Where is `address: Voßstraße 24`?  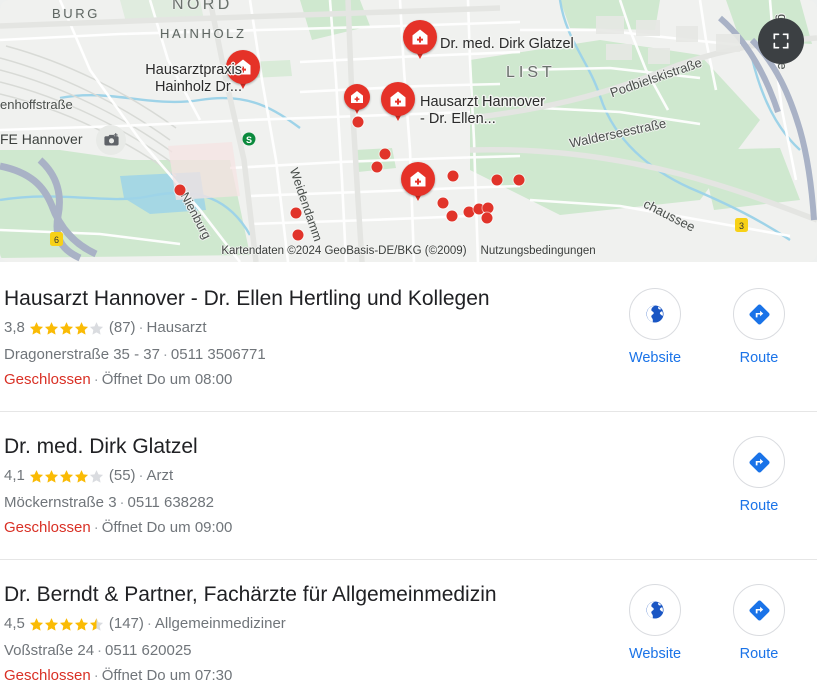 address: Voßstraße 24 is located at coordinates (49, 650).